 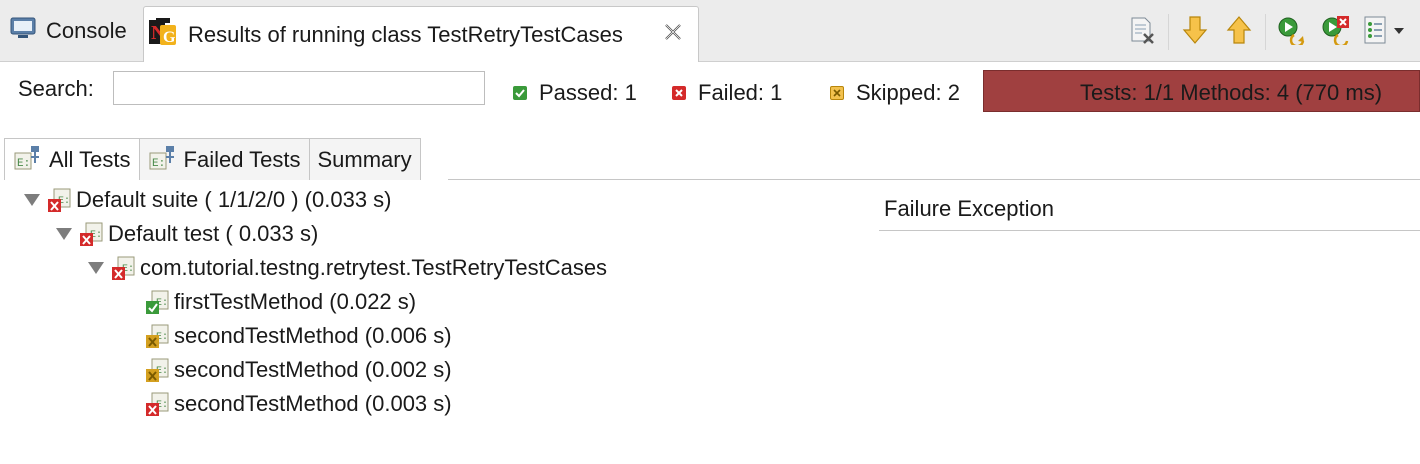 What do you see at coordinates (908, 92) in the screenshot?
I see `skipped-count-label: Skipped: 2` at bounding box center [908, 92].